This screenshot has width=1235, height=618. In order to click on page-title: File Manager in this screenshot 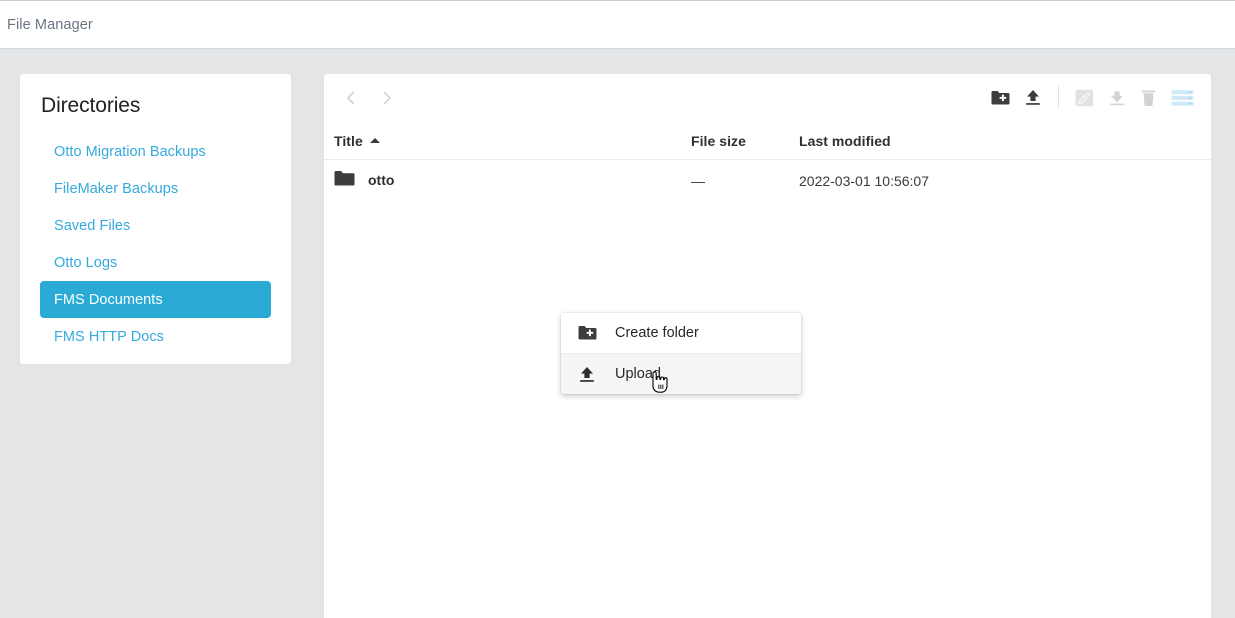, I will do `click(50, 25)`.